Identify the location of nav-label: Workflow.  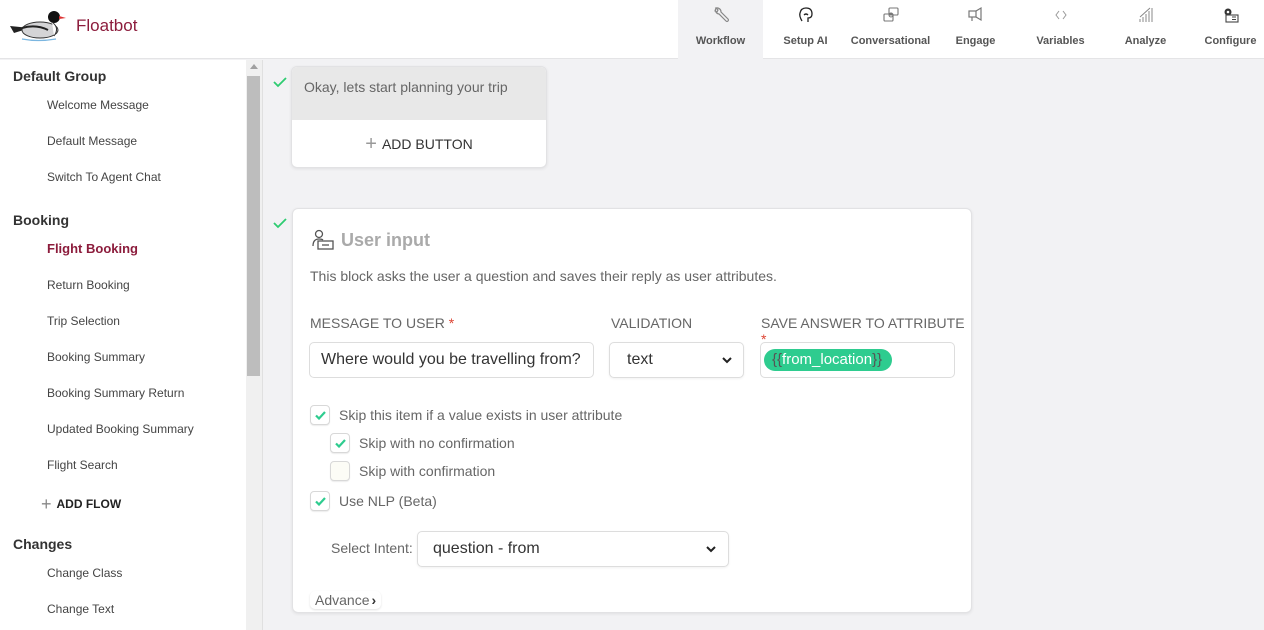
(720, 41).